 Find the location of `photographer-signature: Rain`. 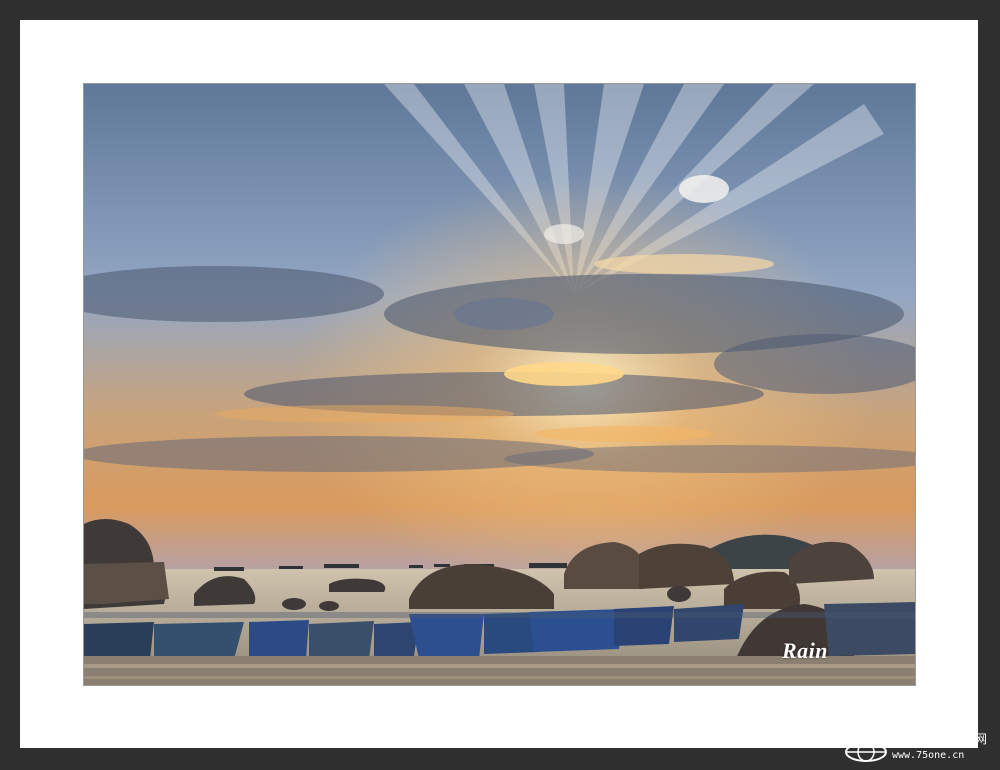

photographer-signature: Rain is located at coordinates (805, 650).